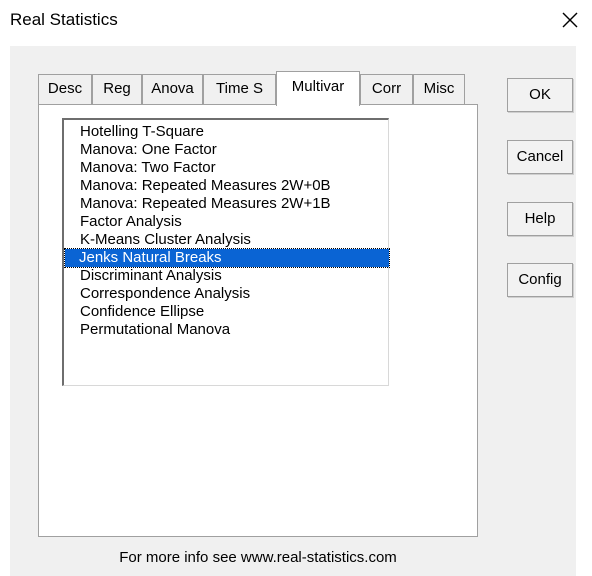 This screenshot has height=576, width=592. What do you see at coordinates (226, 240) in the screenshot?
I see `list-item-k-means: K-Means Cluster Analysis` at bounding box center [226, 240].